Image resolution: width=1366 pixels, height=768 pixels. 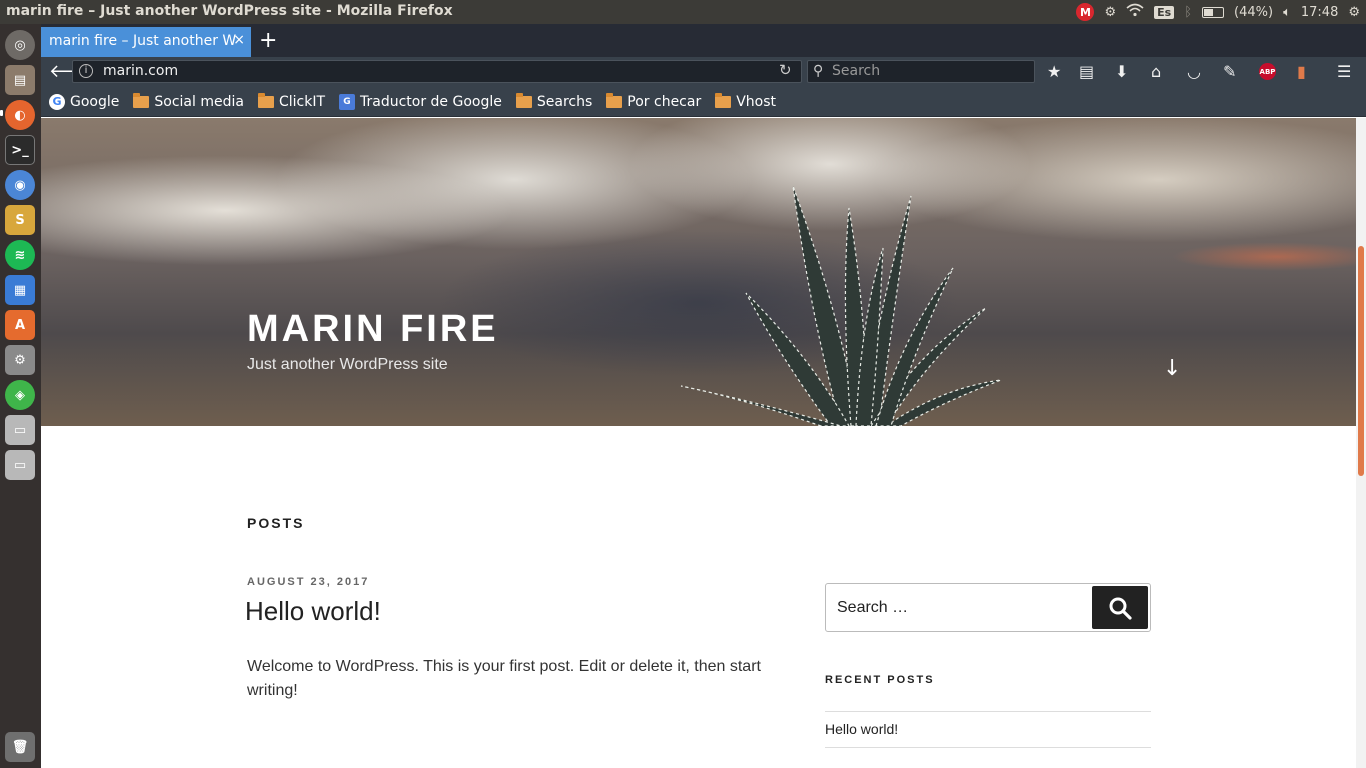 I want to click on scrollbar-thumb, so click(x=1361, y=361).